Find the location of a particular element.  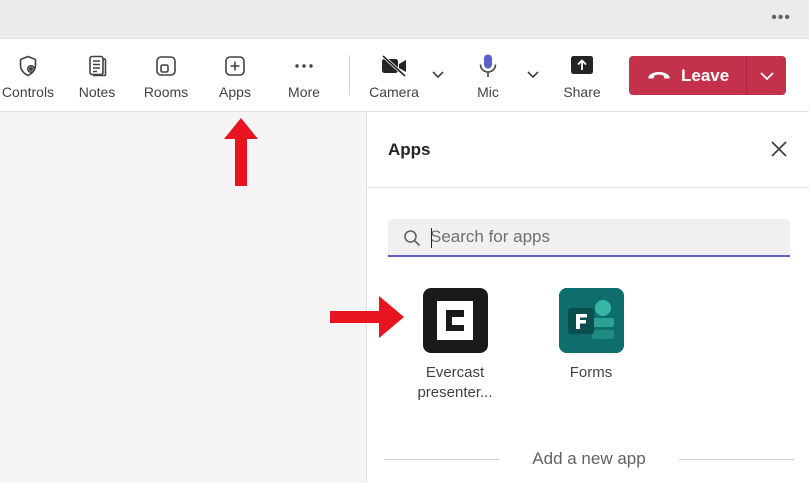

app-name-forms: Forms is located at coordinates (591, 373).